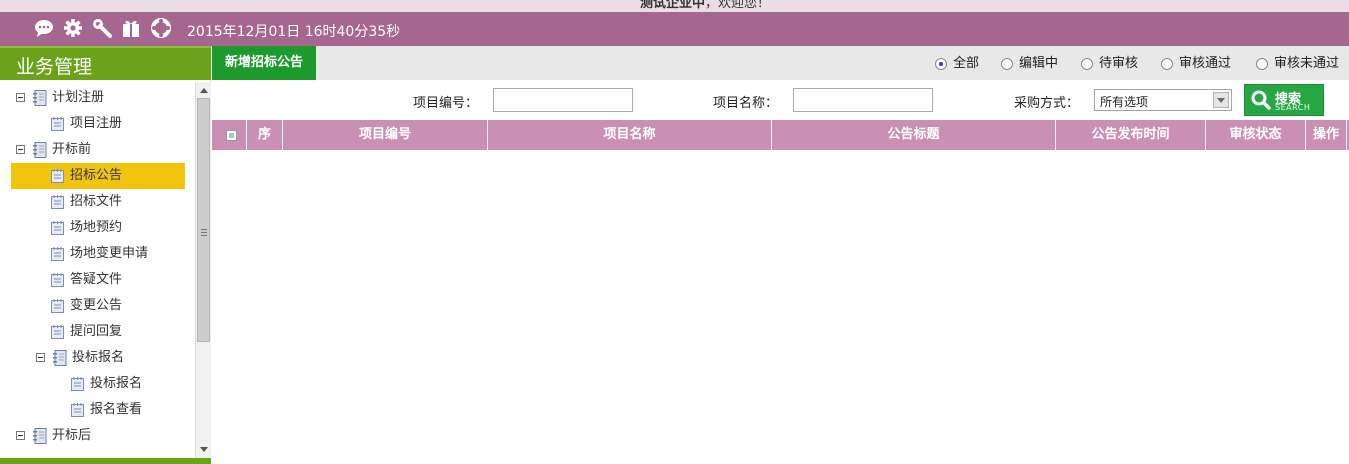 The width and height of the screenshot is (1349, 464). Describe the element at coordinates (1131, 135) in the screenshot. I see `col-publish-time-header: 公告发布时间` at that location.